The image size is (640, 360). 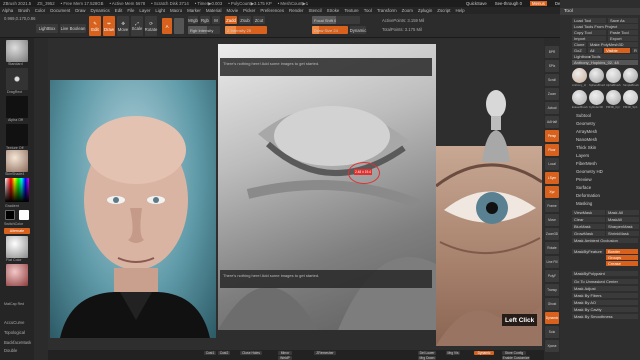 What do you see at coordinates (47, 28) in the screenshot?
I see `lightbox-button: LightBox` at bounding box center [47, 28].